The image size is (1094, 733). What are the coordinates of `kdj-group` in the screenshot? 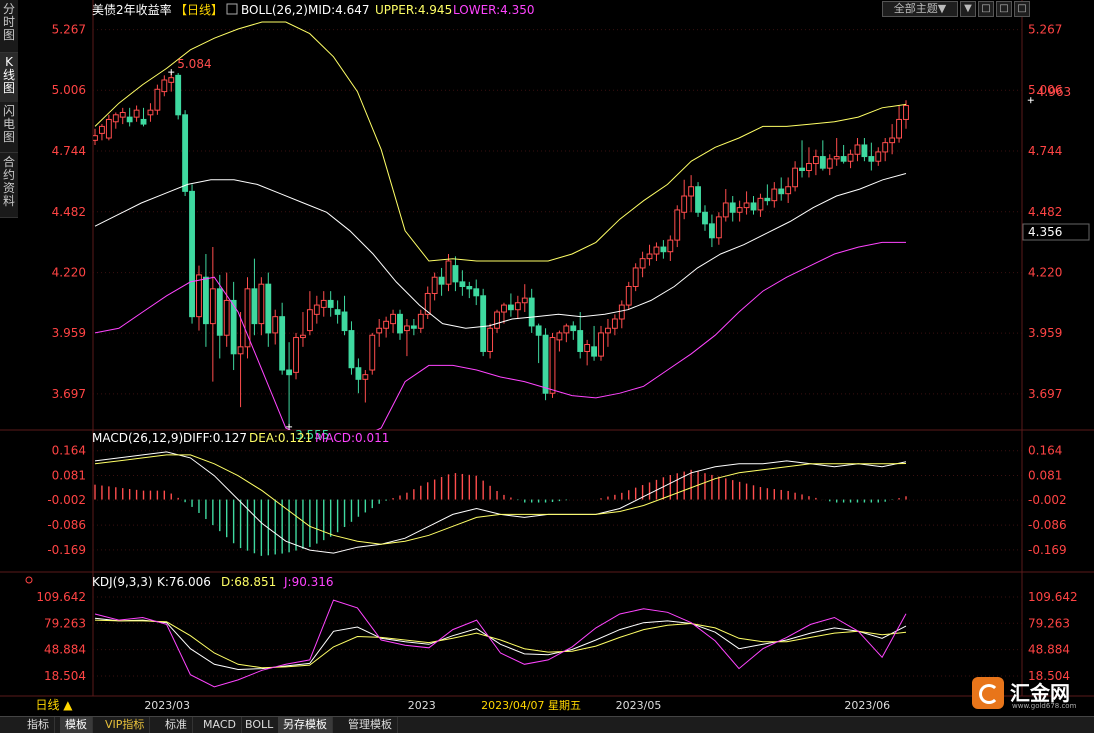 It's located at (500, 643).